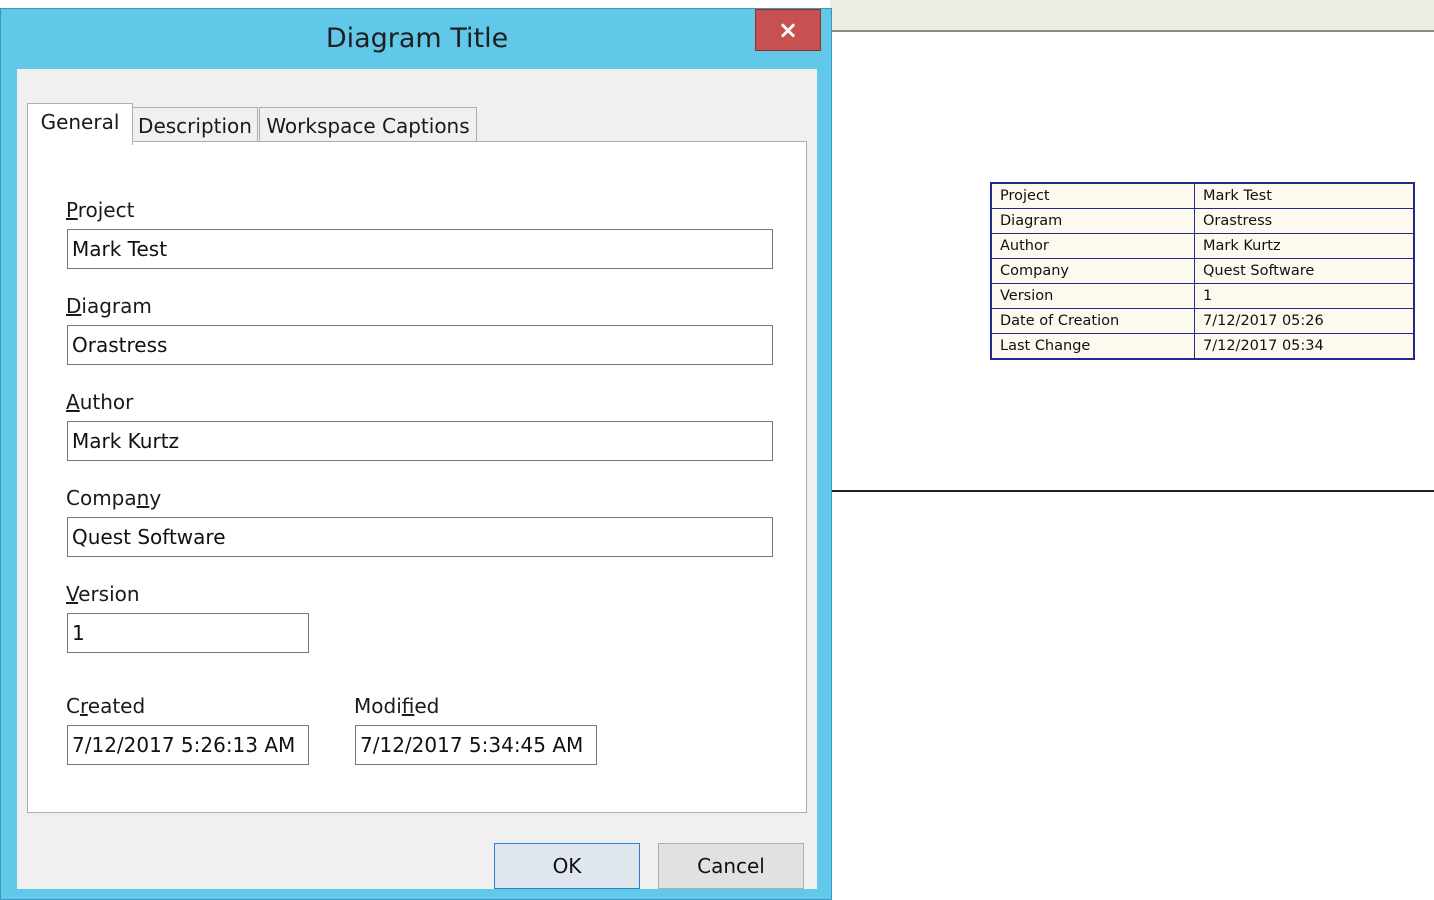 This screenshot has width=1434, height=900. I want to click on modified-label: Modified, so click(396, 706).